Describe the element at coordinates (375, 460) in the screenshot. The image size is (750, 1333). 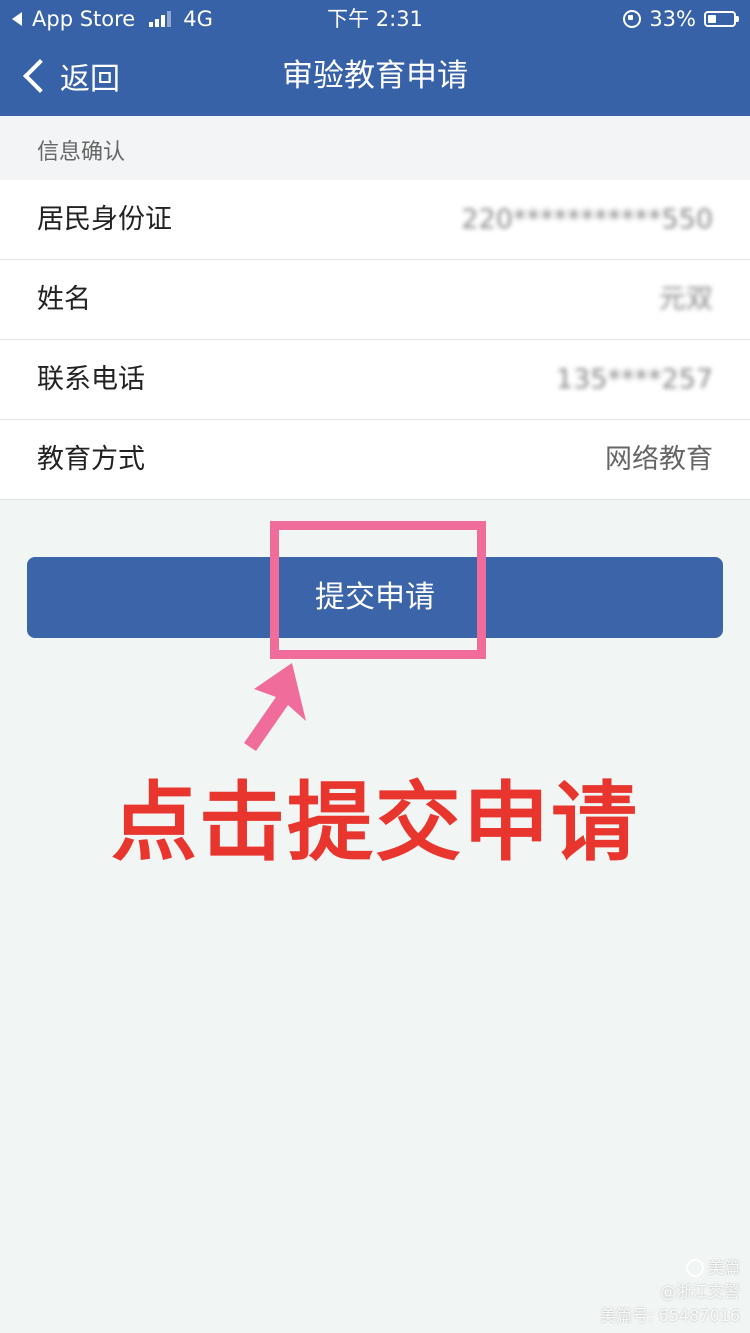
I see `info-row-education-method: 教育方式 网络教育` at that location.